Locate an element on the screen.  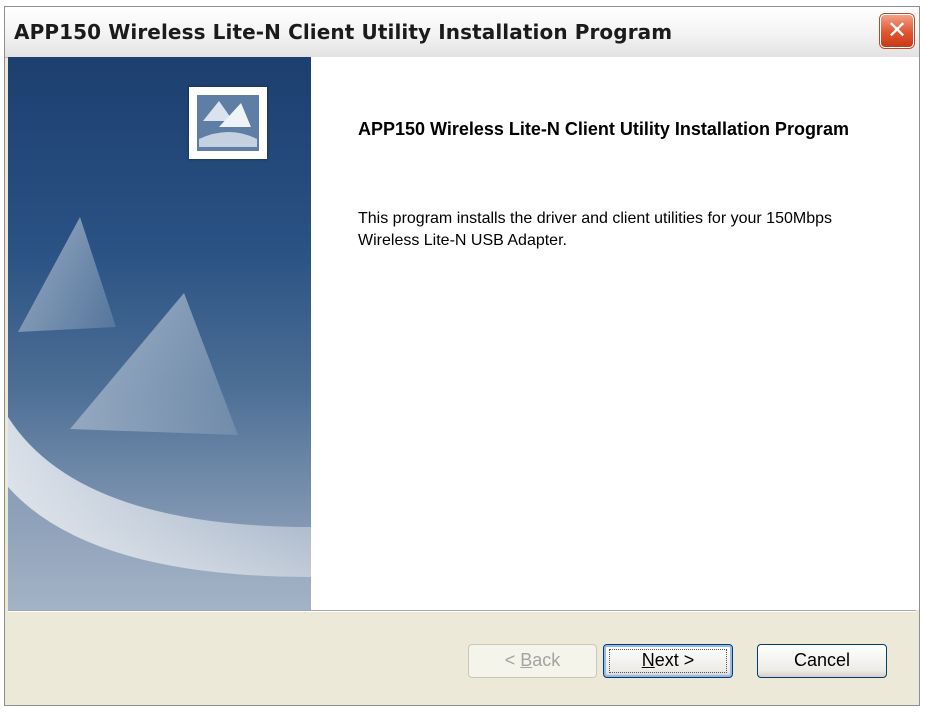
next-button: Next > is located at coordinates (668, 661).